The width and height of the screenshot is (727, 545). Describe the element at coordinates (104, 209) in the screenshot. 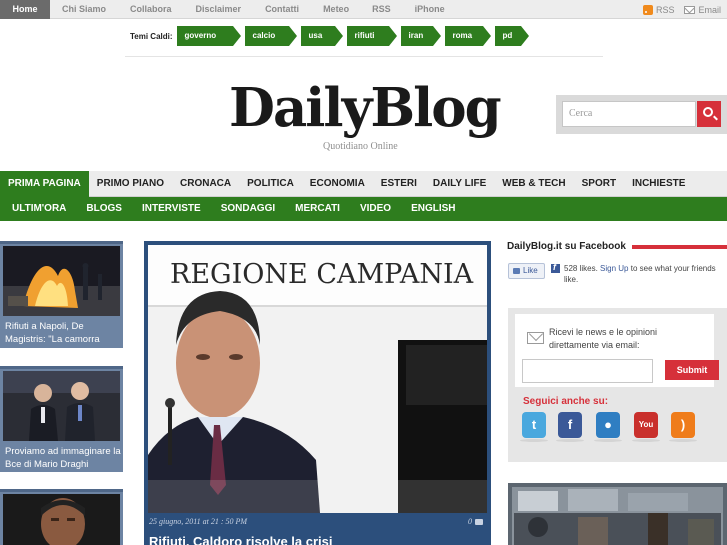

I see `sub-nav-blogs: BLOGS` at that location.